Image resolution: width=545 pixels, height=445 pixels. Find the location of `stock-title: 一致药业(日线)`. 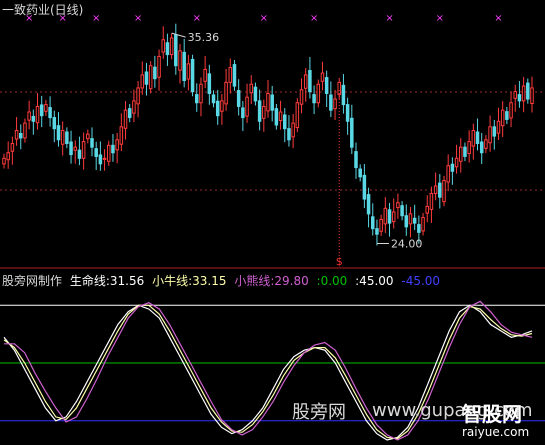

stock-title: 一致药业(日线) is located at coordinates (43, 10).